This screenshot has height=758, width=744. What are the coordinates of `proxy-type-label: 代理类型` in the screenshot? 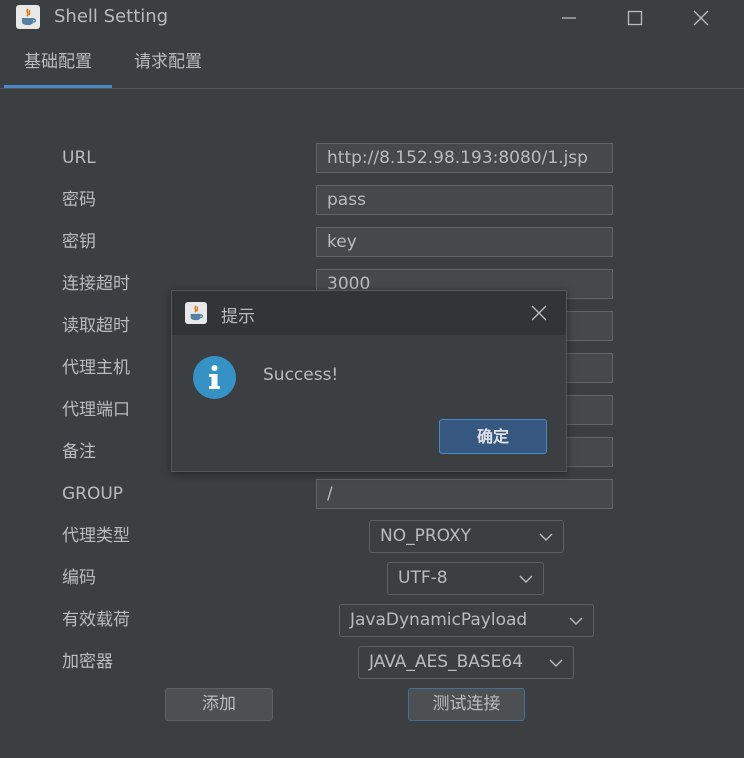 It's located at (96, 536).